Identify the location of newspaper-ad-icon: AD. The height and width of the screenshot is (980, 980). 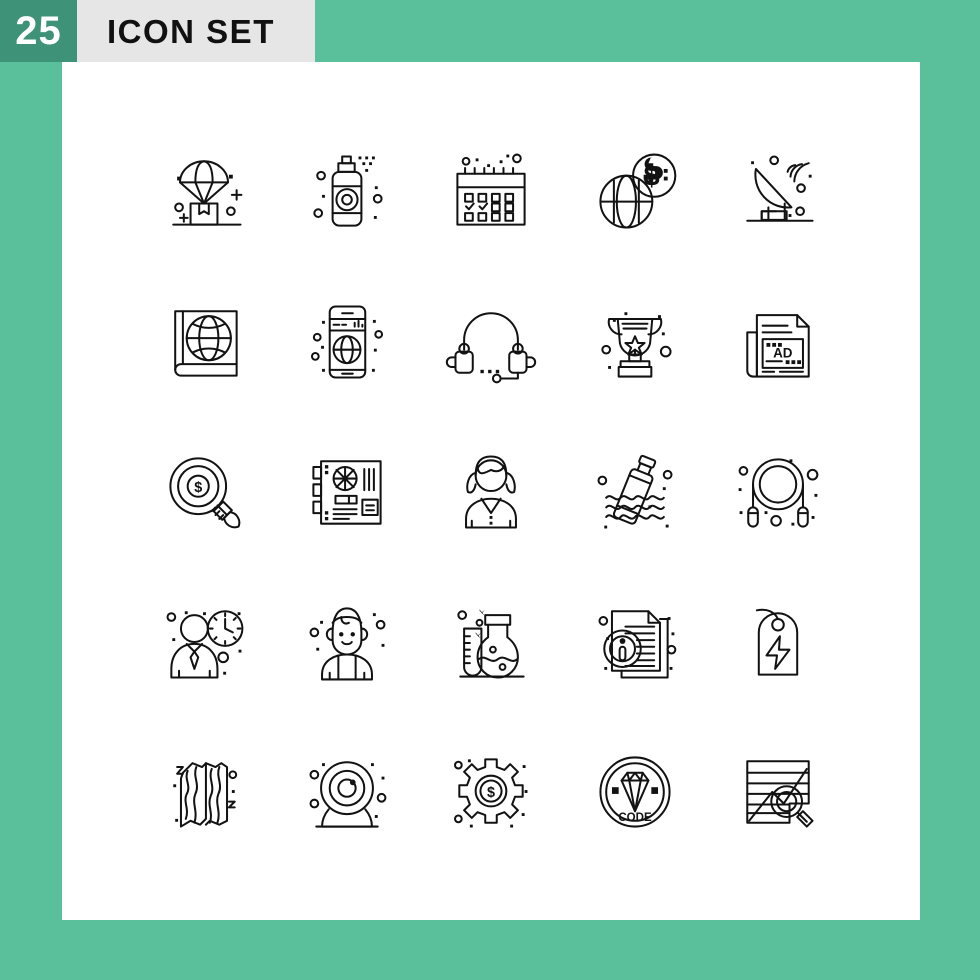
(778, 346).